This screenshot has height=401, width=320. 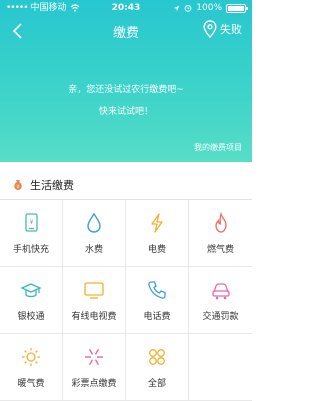 I want to click on all-grid-icon, so click(x=157, y=357).